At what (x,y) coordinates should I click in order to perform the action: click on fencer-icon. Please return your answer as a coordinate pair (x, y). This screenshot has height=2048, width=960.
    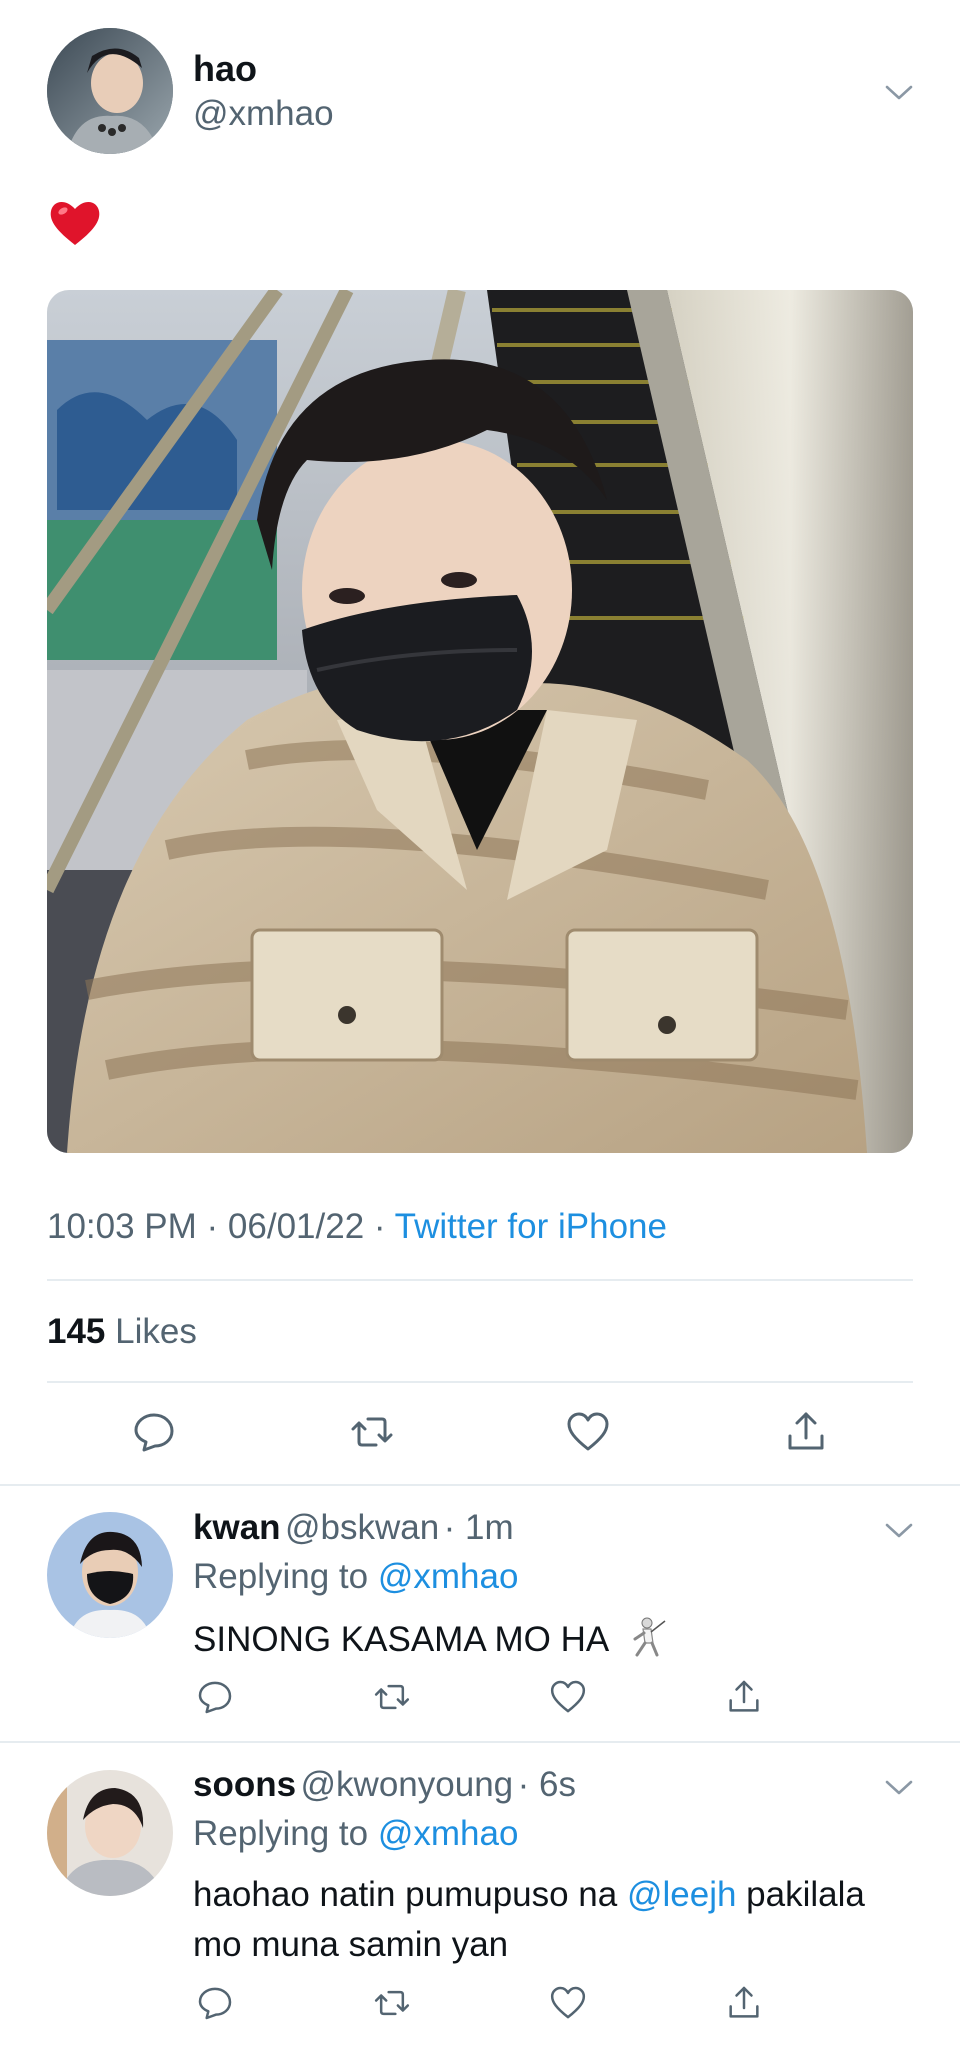
    Looking at the image, I should click on (645, 1641).